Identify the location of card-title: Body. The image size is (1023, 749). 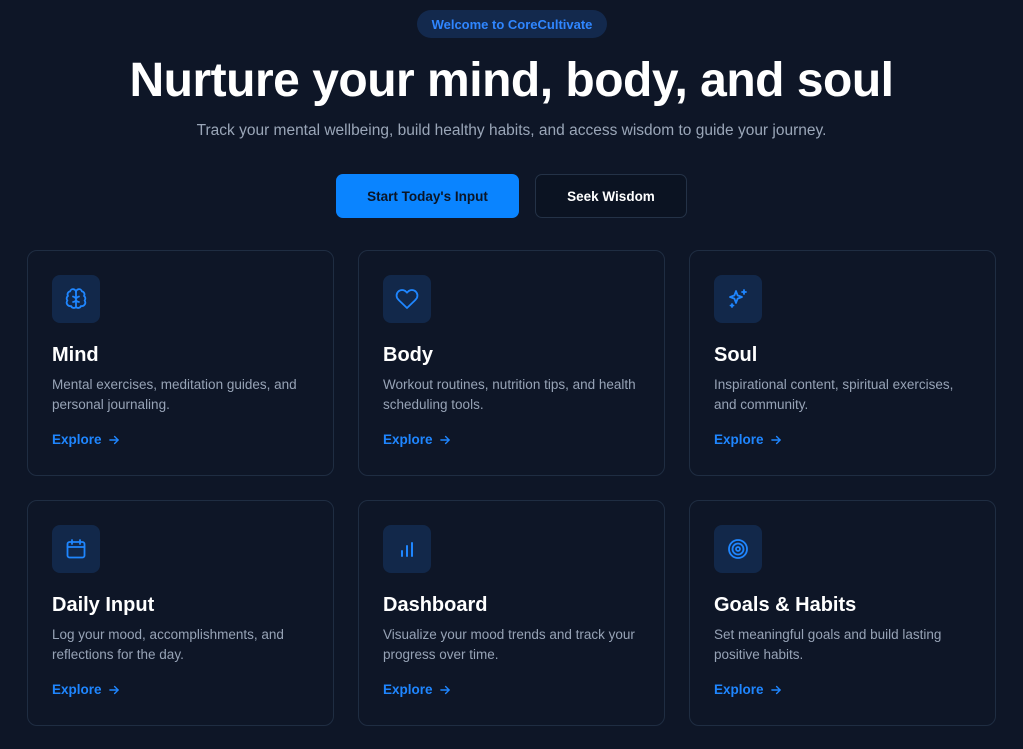
(408, 355).